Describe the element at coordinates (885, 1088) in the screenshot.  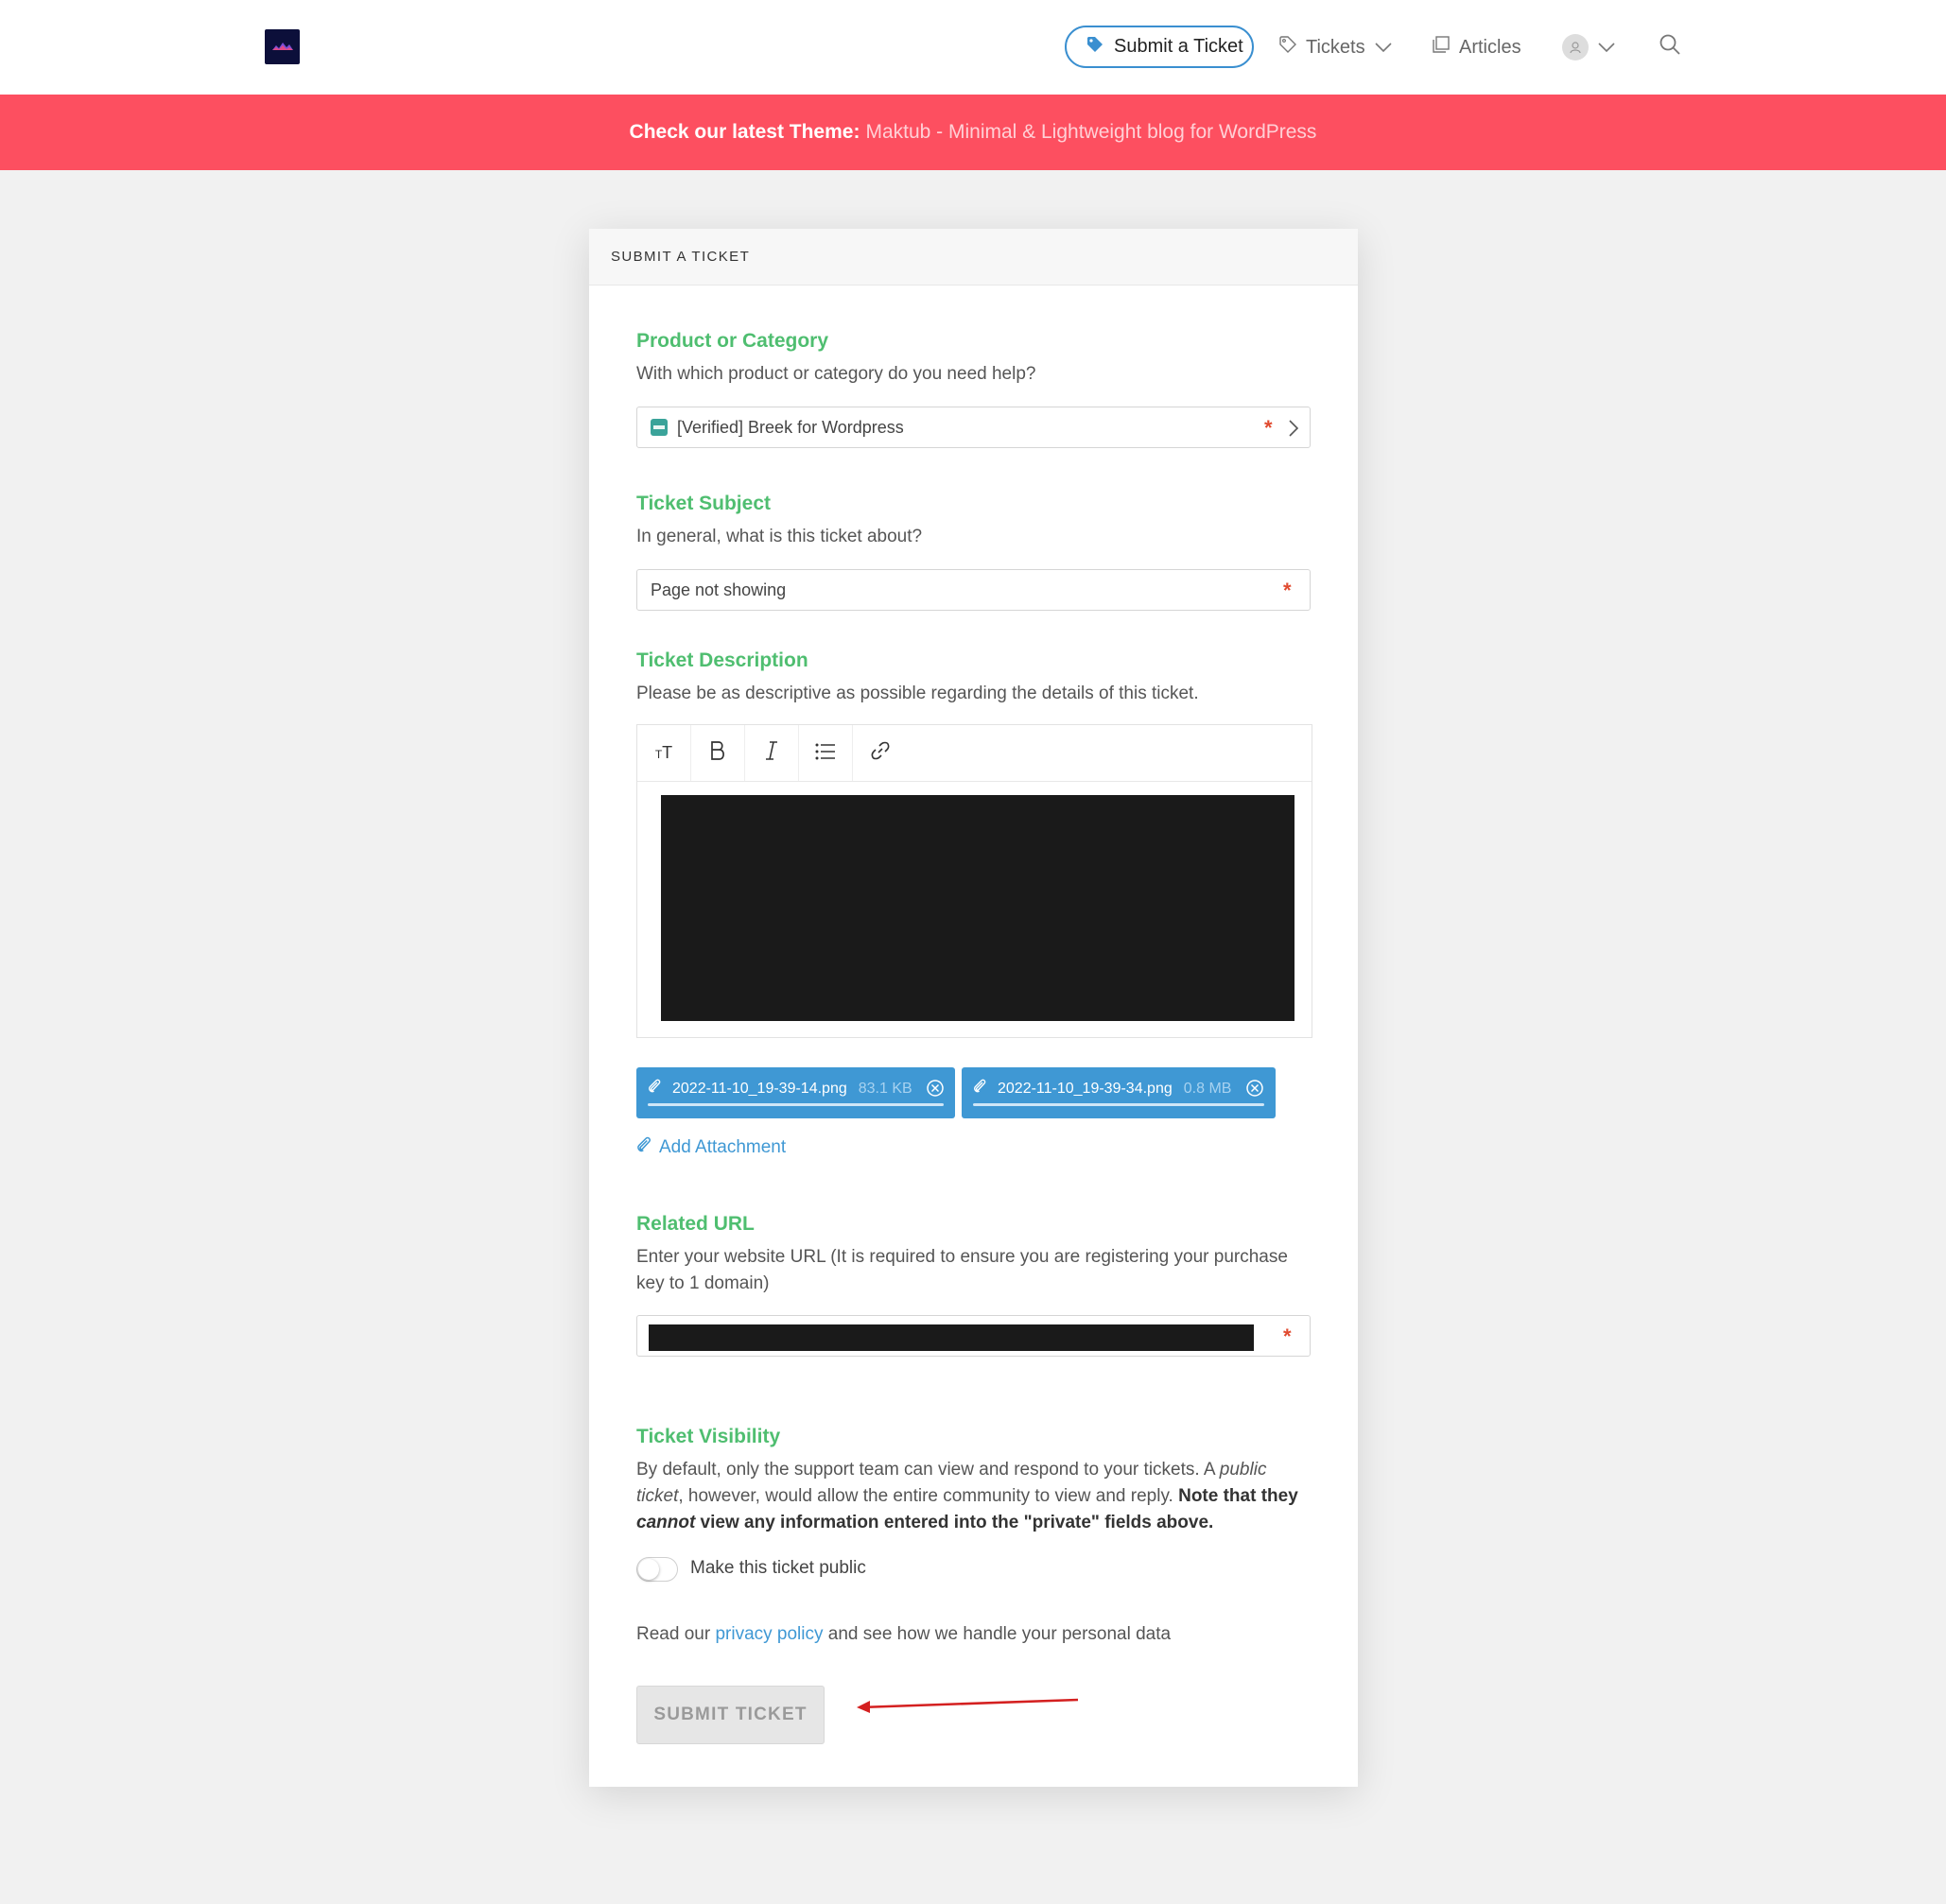
I see `attachment-size: 83.1 KB` at that location.